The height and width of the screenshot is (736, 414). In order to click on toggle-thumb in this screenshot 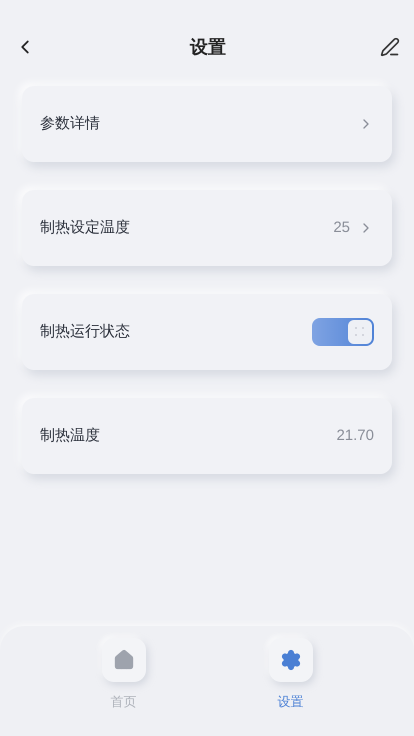, I will do `click(360, 332)`.